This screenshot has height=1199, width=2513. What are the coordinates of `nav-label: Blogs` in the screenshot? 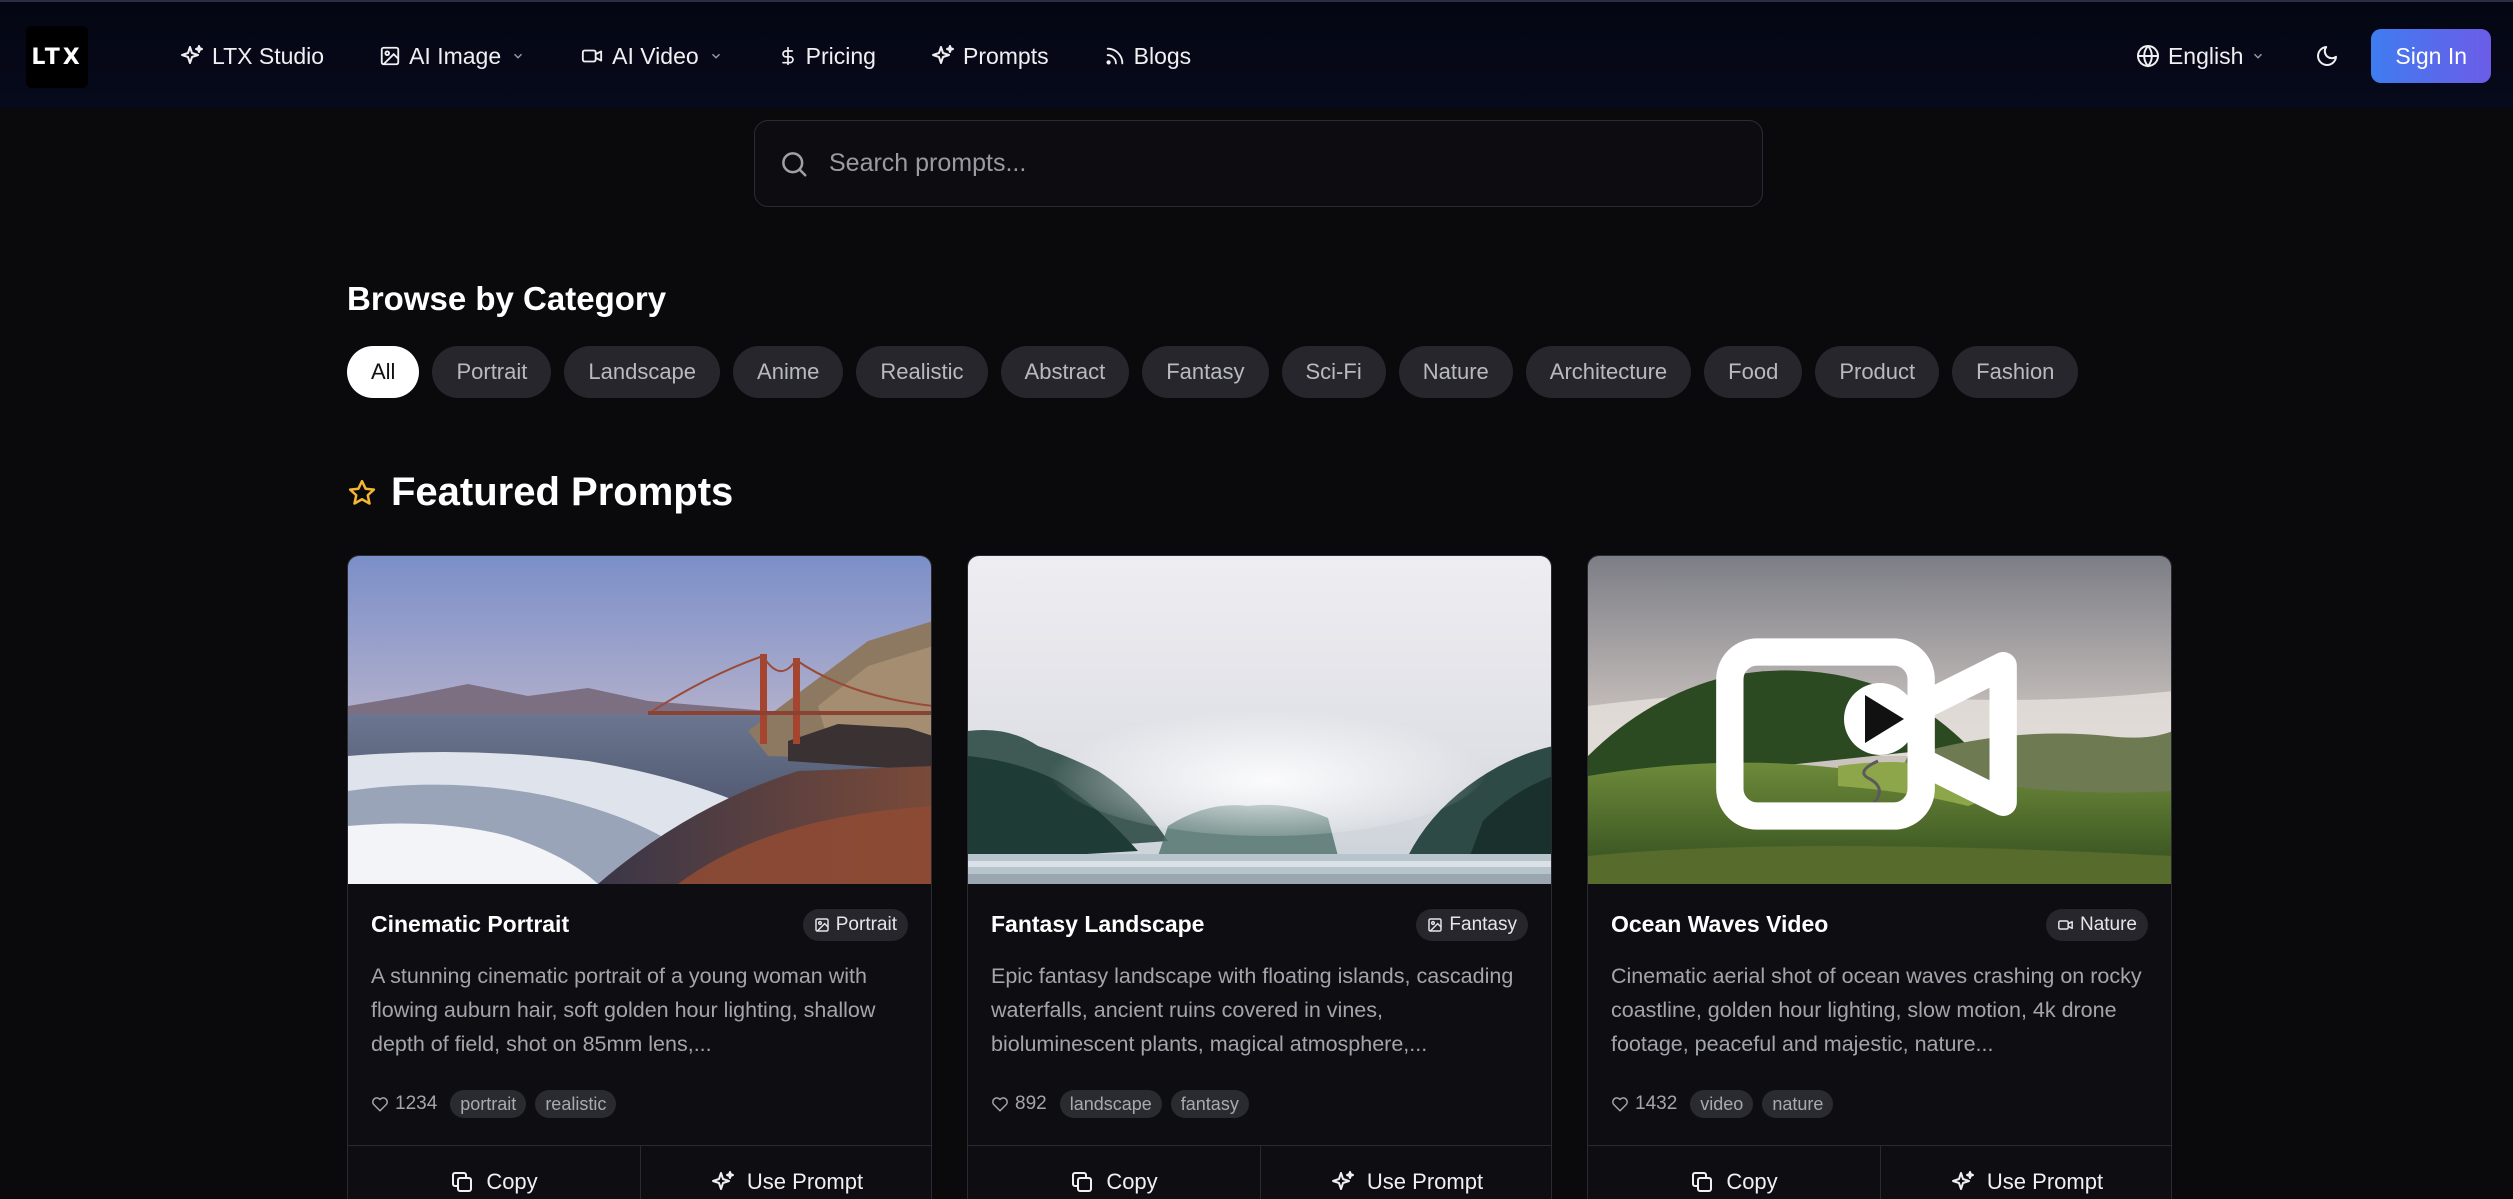 It's located at (1162, 55).